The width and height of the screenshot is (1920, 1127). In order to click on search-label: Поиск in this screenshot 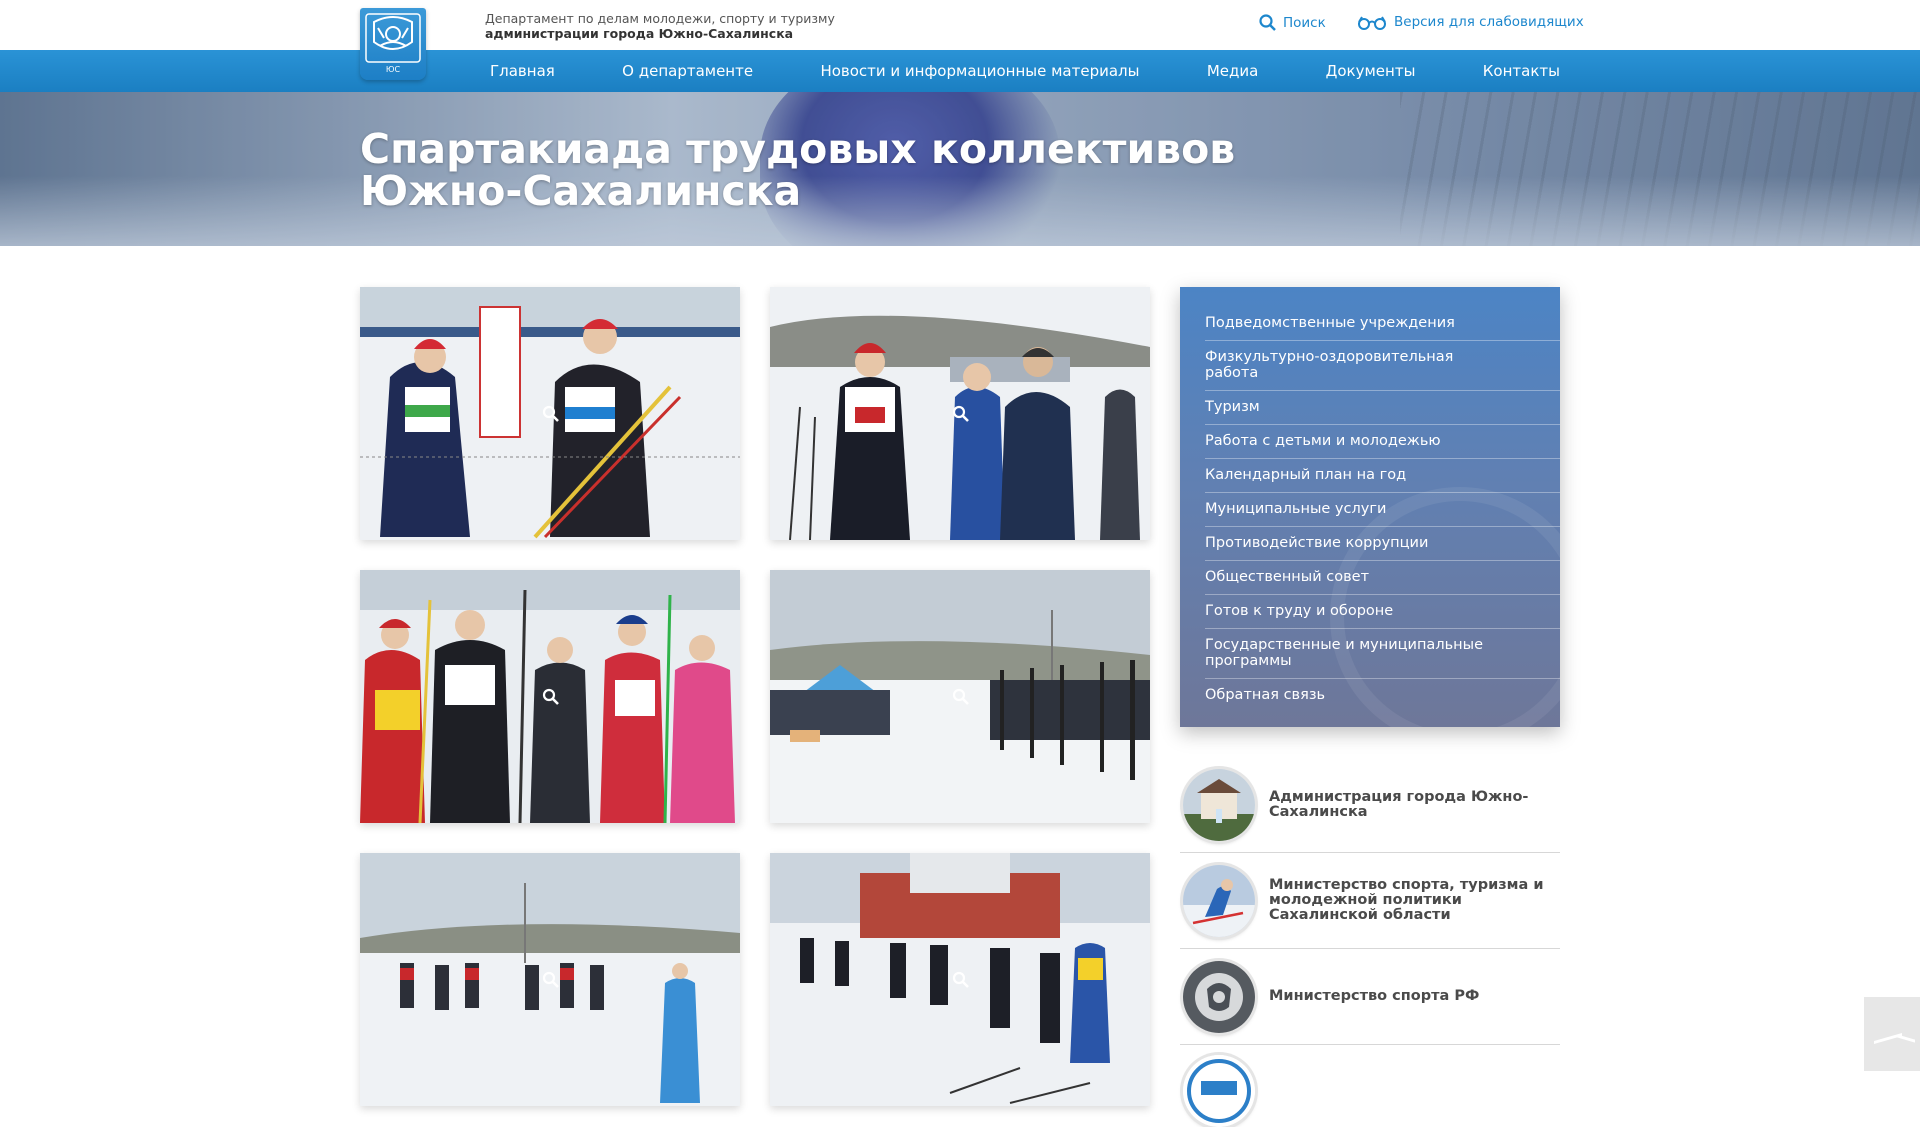, I will do `click(1304, 22)`.